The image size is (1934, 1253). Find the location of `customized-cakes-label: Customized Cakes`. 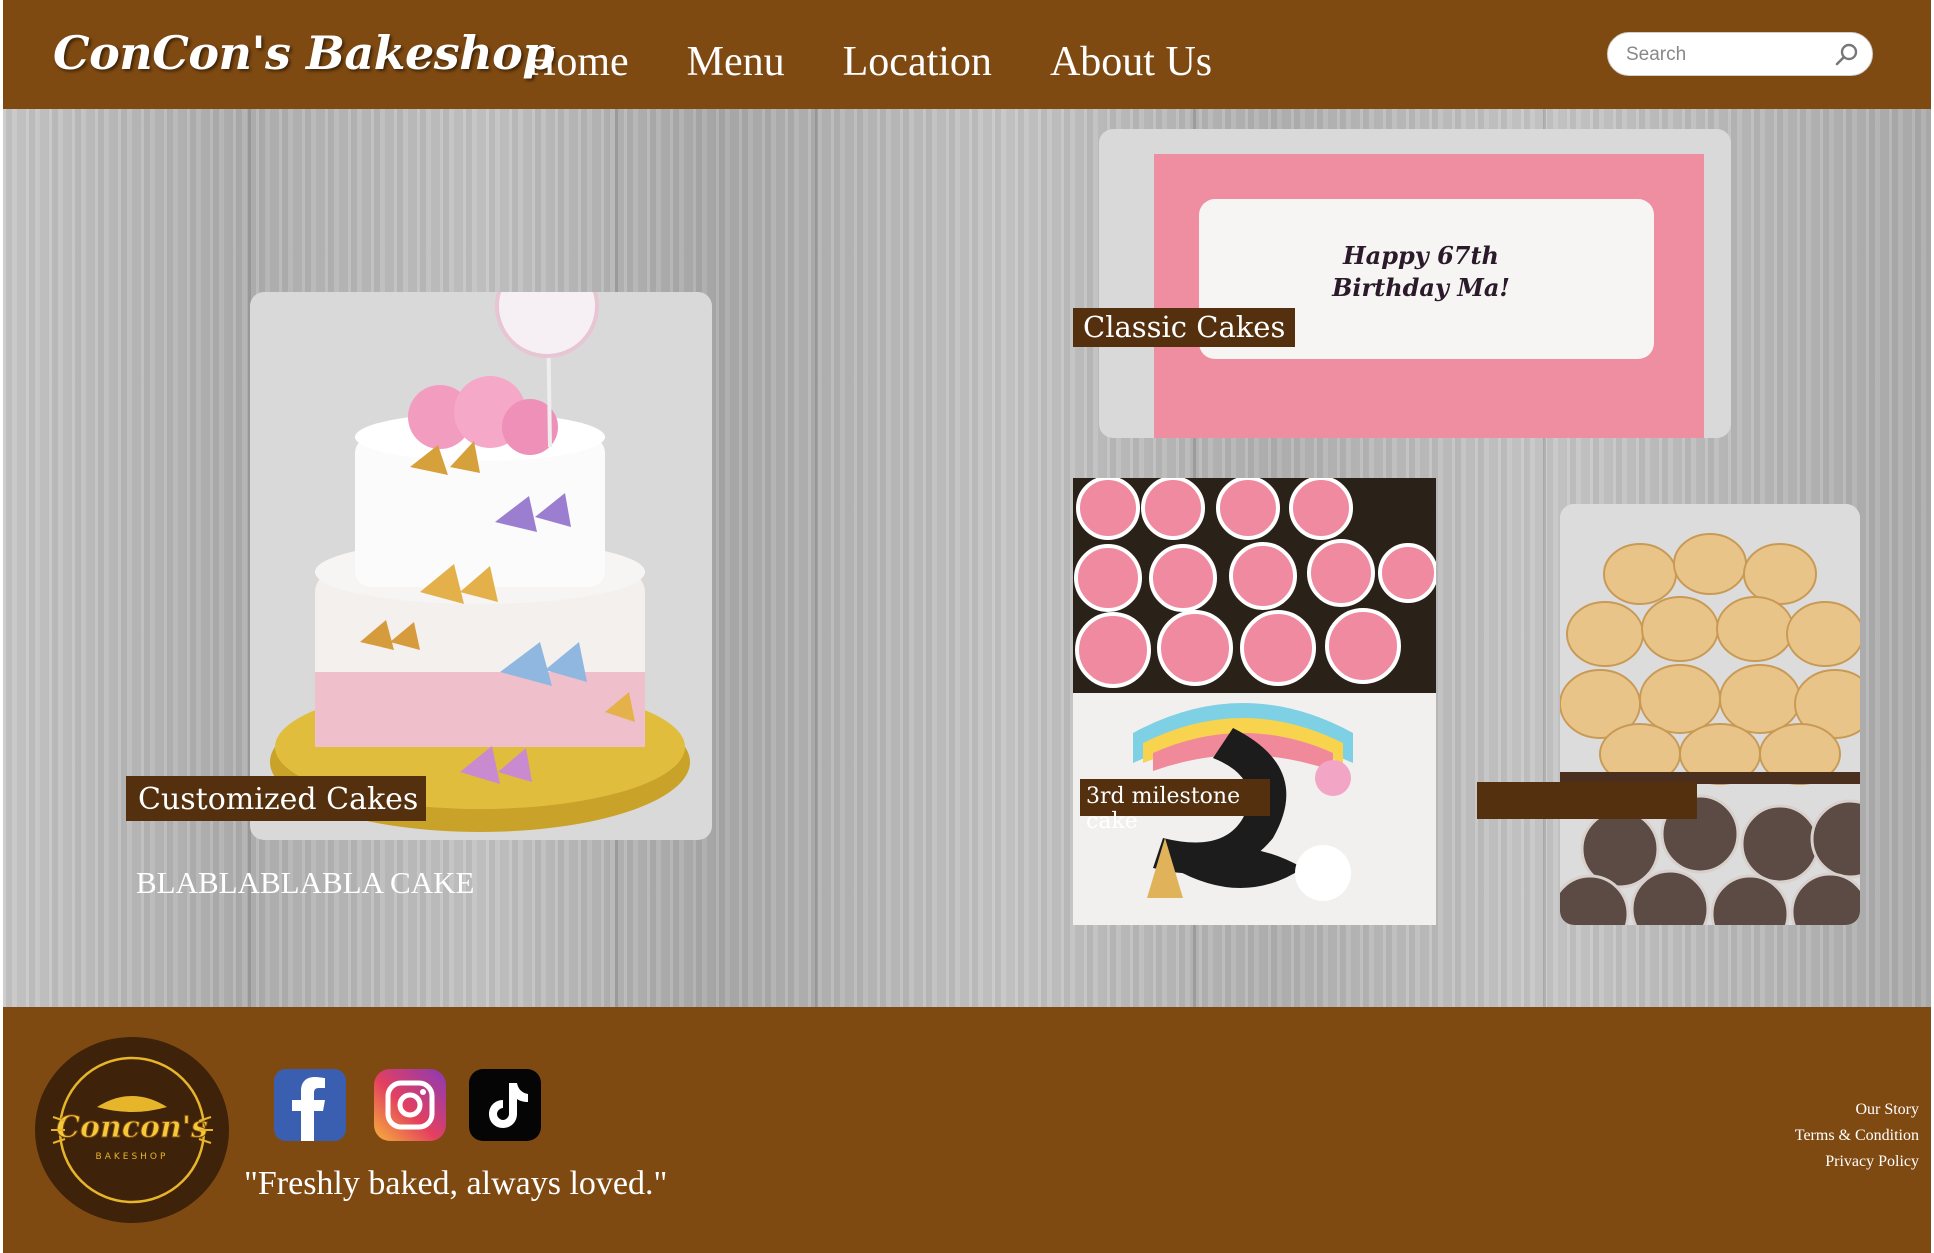

customized-cakes-label: Customized Cakes is located at coordinates (276, 798).